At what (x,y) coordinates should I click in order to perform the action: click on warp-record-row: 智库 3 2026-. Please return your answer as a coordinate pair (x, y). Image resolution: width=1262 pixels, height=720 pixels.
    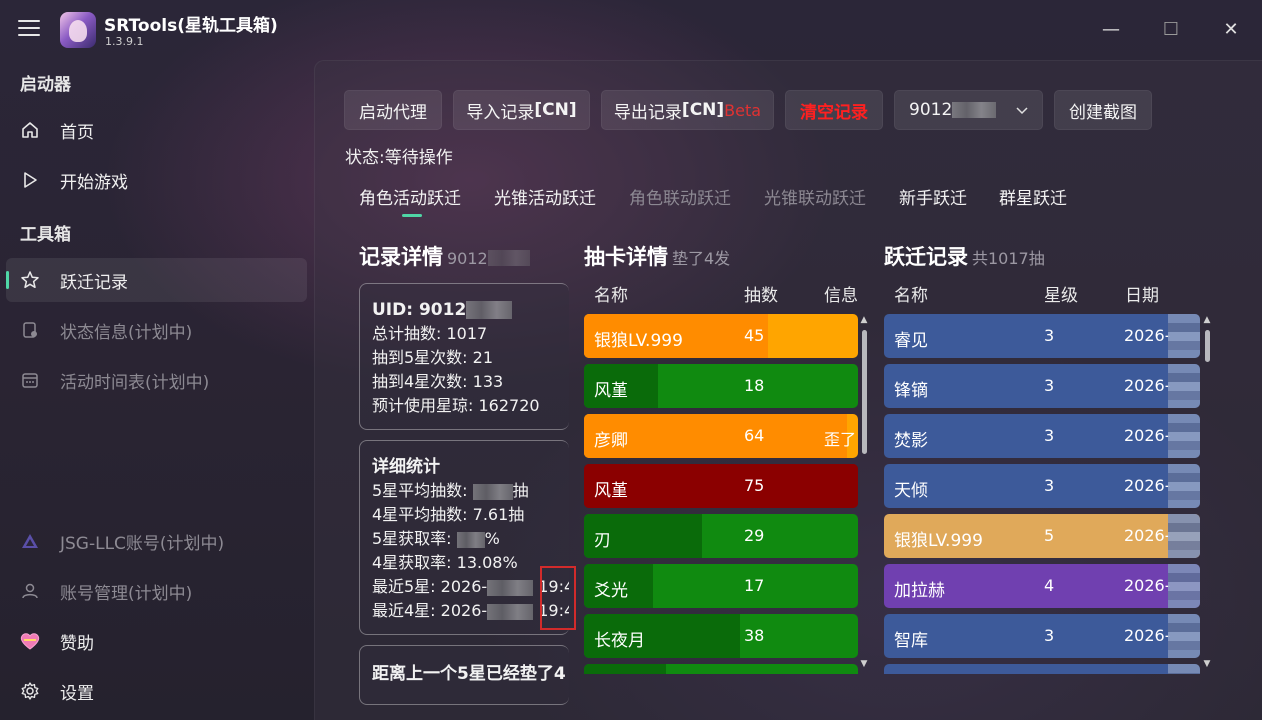
    Looking at the image, I should click on (1042, 636).